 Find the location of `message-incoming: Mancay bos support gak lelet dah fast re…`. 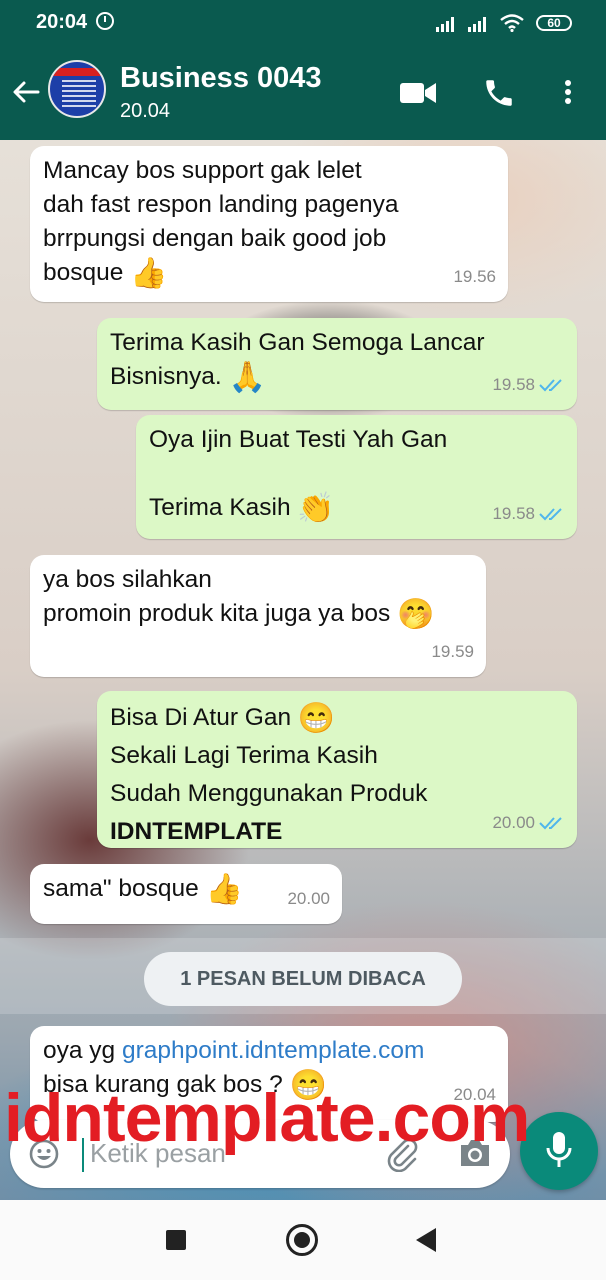

message-incoming: Mancay bos support gak lelet dah fast re… is located at coordinates (269, 224).